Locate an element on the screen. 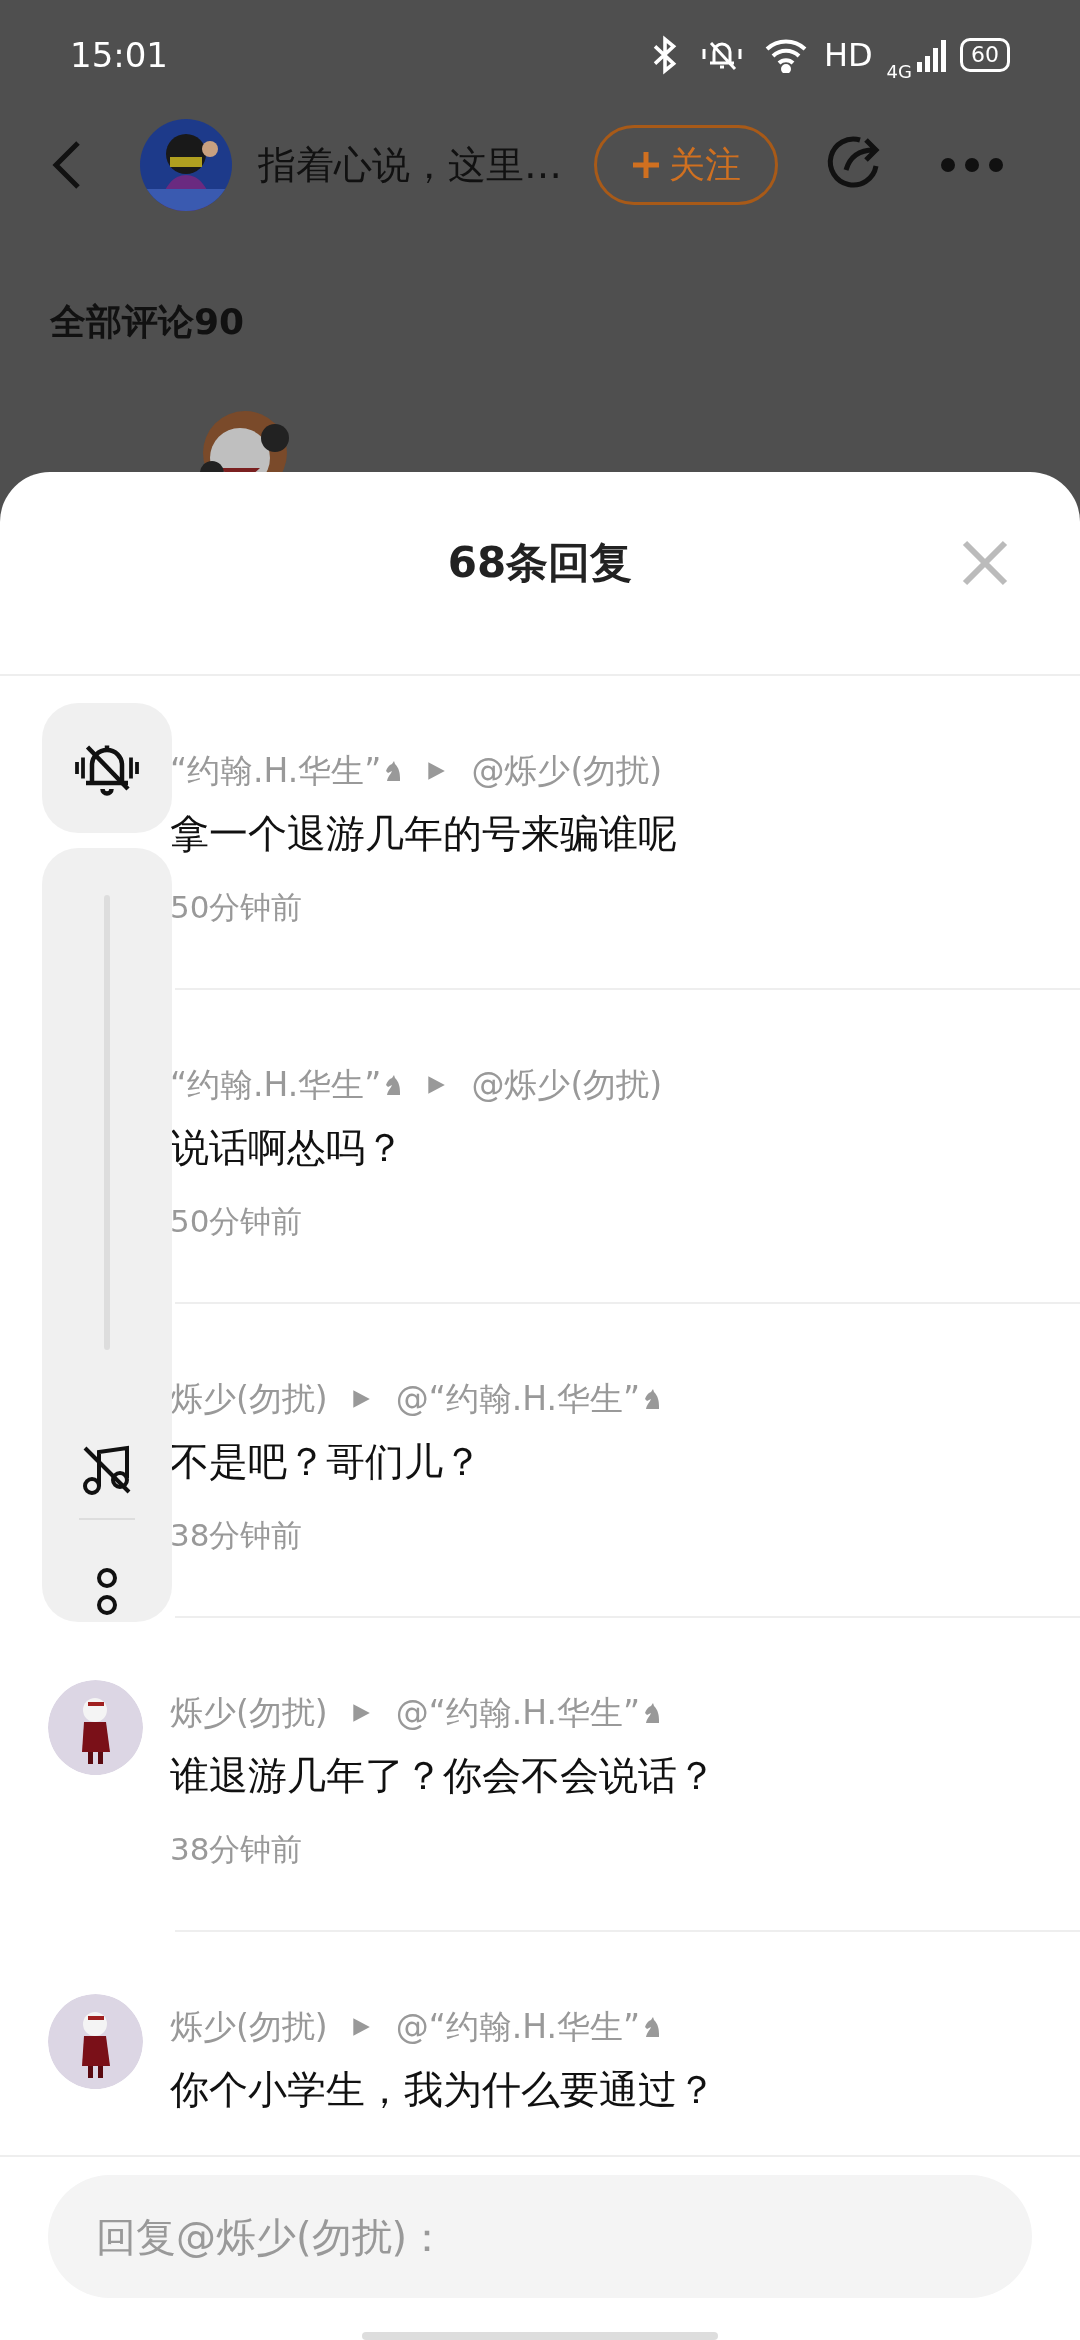  signal-icon is located at coordinates (931, 55).